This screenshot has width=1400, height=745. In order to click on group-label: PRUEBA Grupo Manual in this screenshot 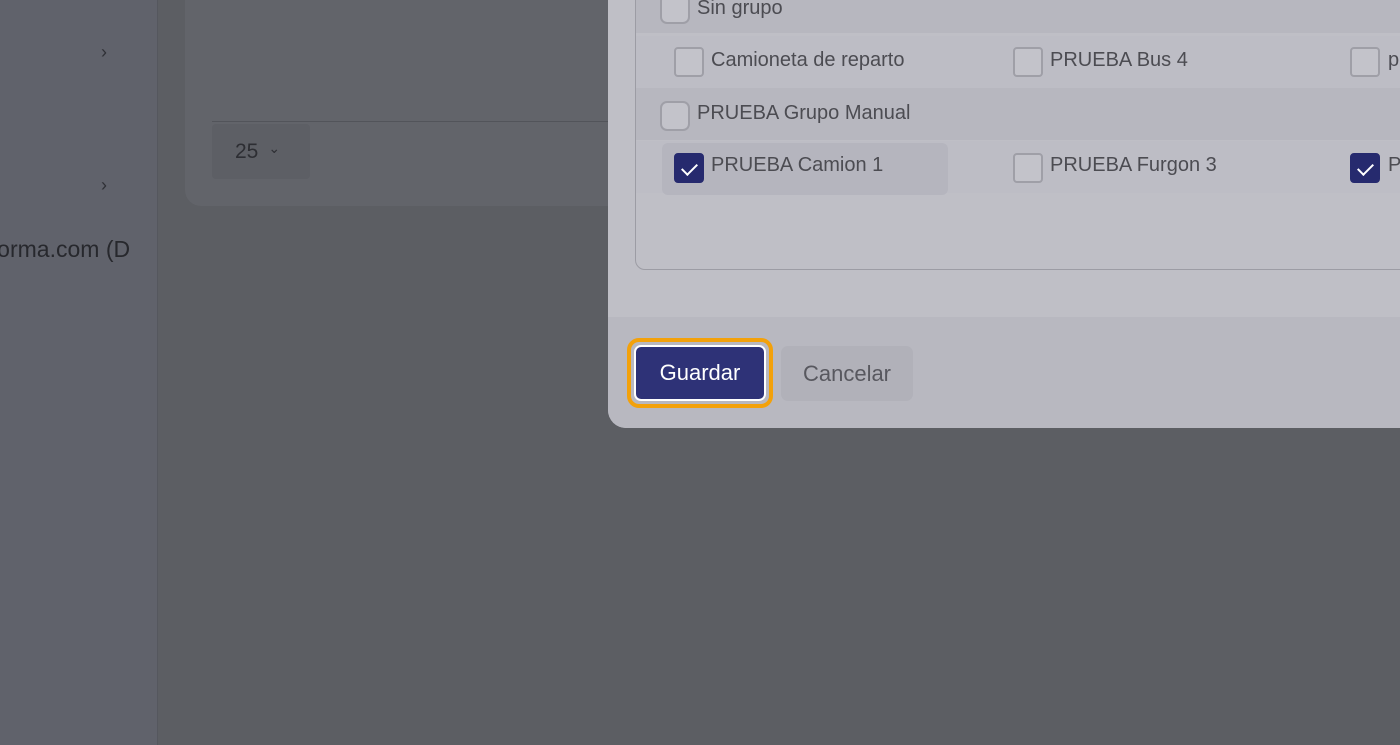, I will do `click(804, 113)`.